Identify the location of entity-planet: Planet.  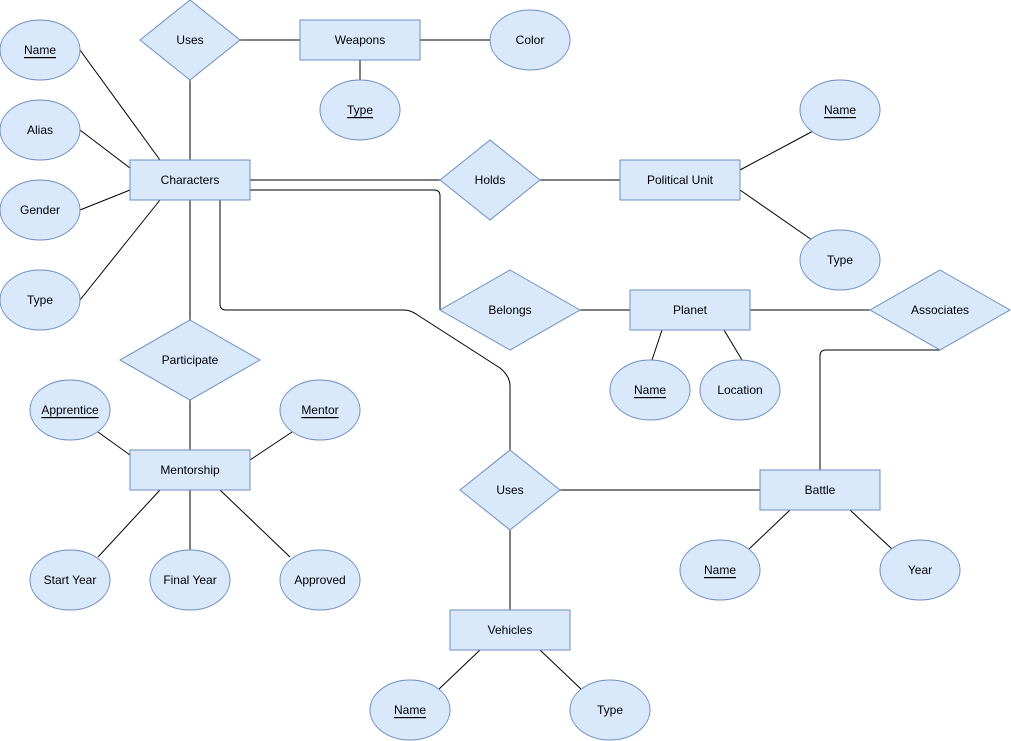
(690, 310).